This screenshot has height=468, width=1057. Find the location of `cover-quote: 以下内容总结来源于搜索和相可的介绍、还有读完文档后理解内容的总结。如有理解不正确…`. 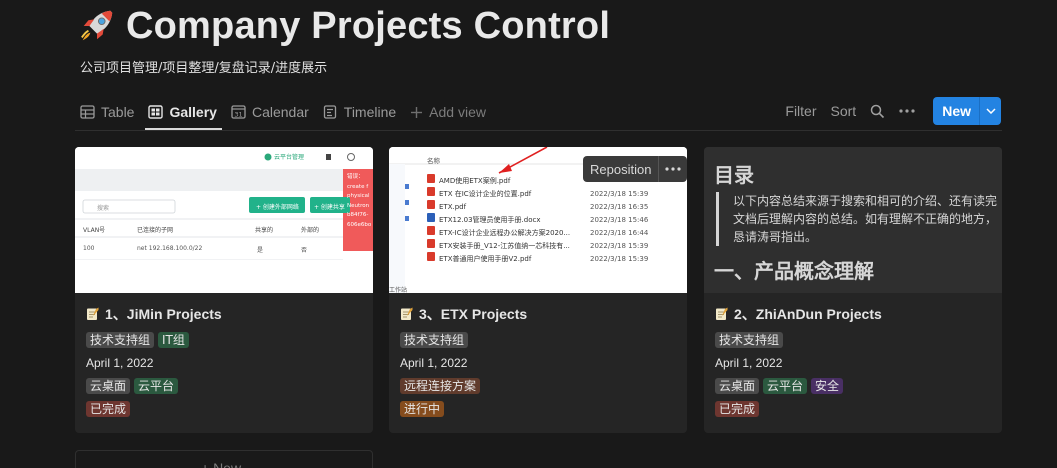

cover-quote: 以下内容总结来源于搜索和相可的介绍、还有读完文档后理解内容的总结。如有理解不正确… is located at coordinates (858, 219).